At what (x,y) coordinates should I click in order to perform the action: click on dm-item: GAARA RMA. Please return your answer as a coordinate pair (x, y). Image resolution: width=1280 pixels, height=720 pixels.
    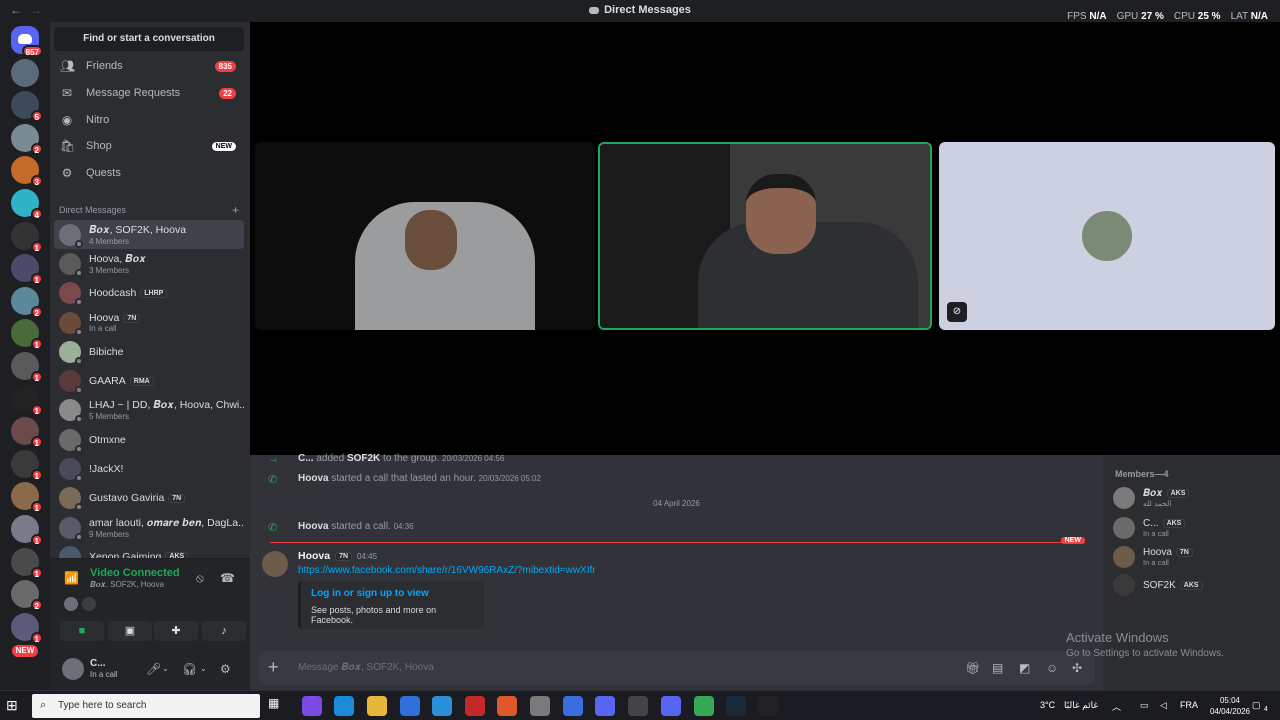
    Looking at the image, I should click on (149, 380).